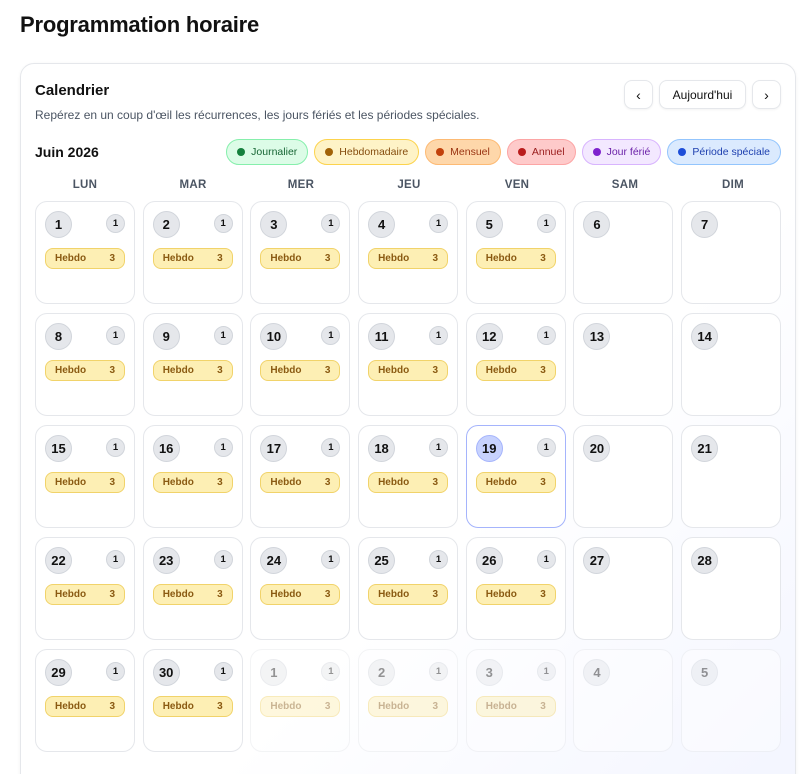 This screenshot has width=812, height=774. I want to click on day-cell: 18 1 Hebdo 3, so click(408, 476).